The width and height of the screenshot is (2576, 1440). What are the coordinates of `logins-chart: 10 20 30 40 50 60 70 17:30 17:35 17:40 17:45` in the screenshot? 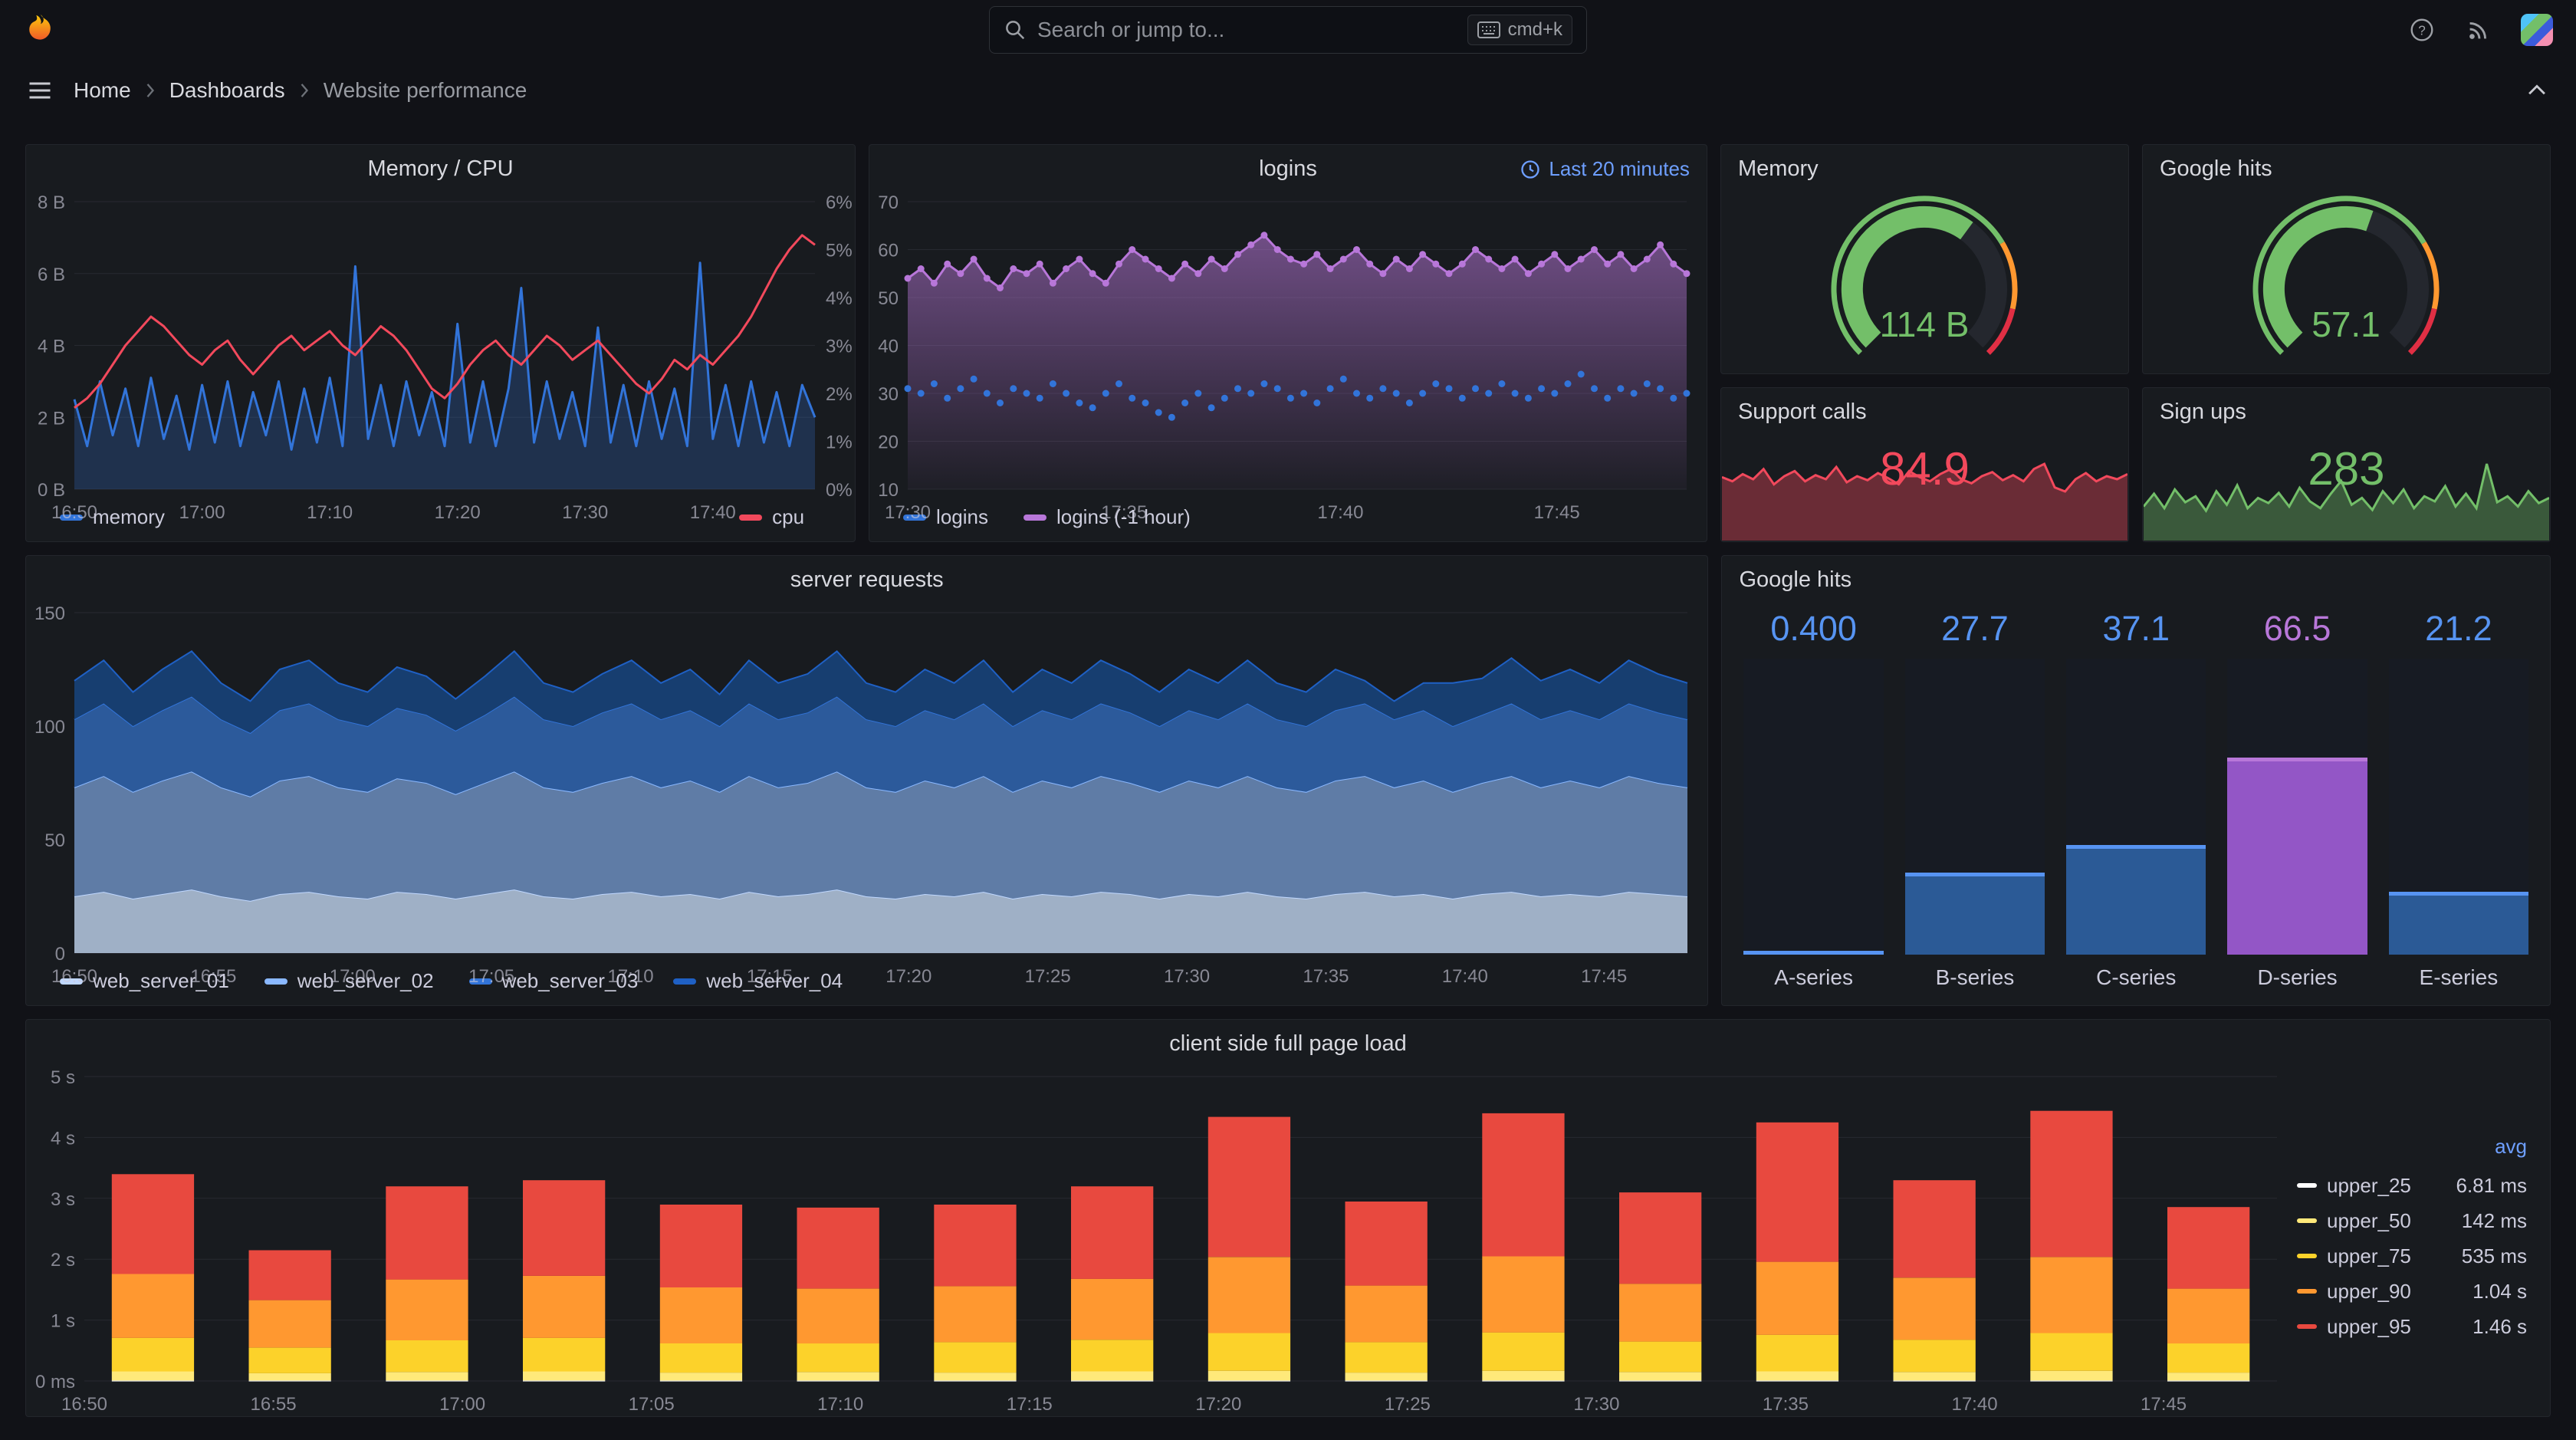 It's located at (1288, 355).